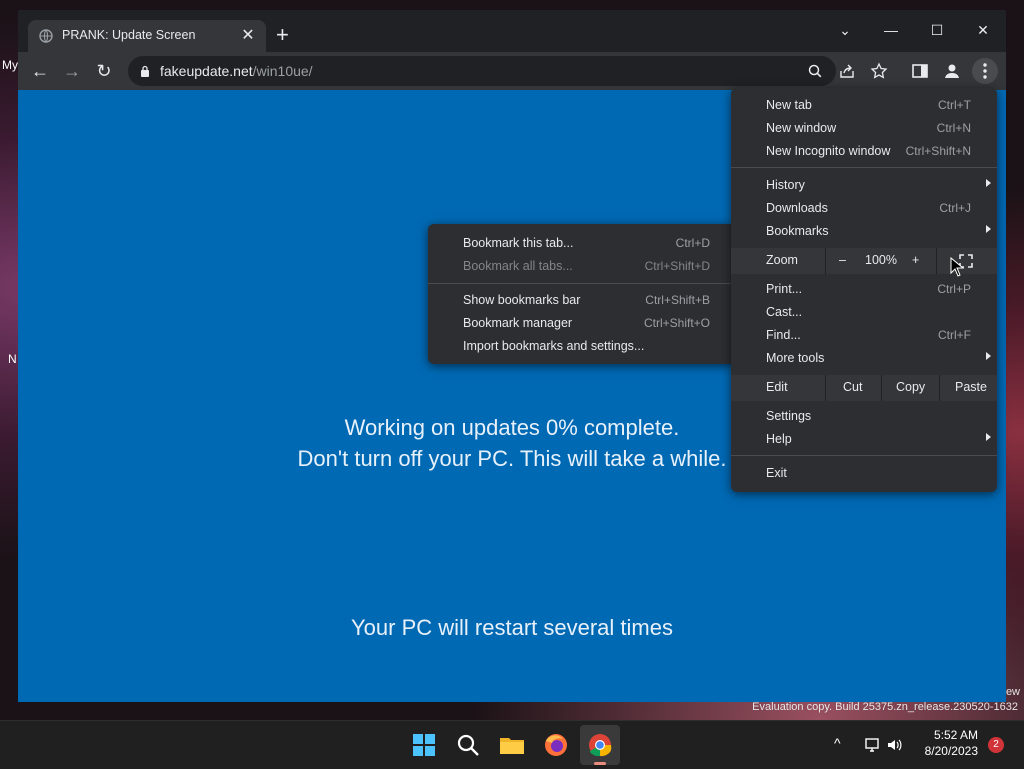 The height and width of the screenshot is (769, 1024). I want to click on close-tab-icon: ✕, so click(248, 36).